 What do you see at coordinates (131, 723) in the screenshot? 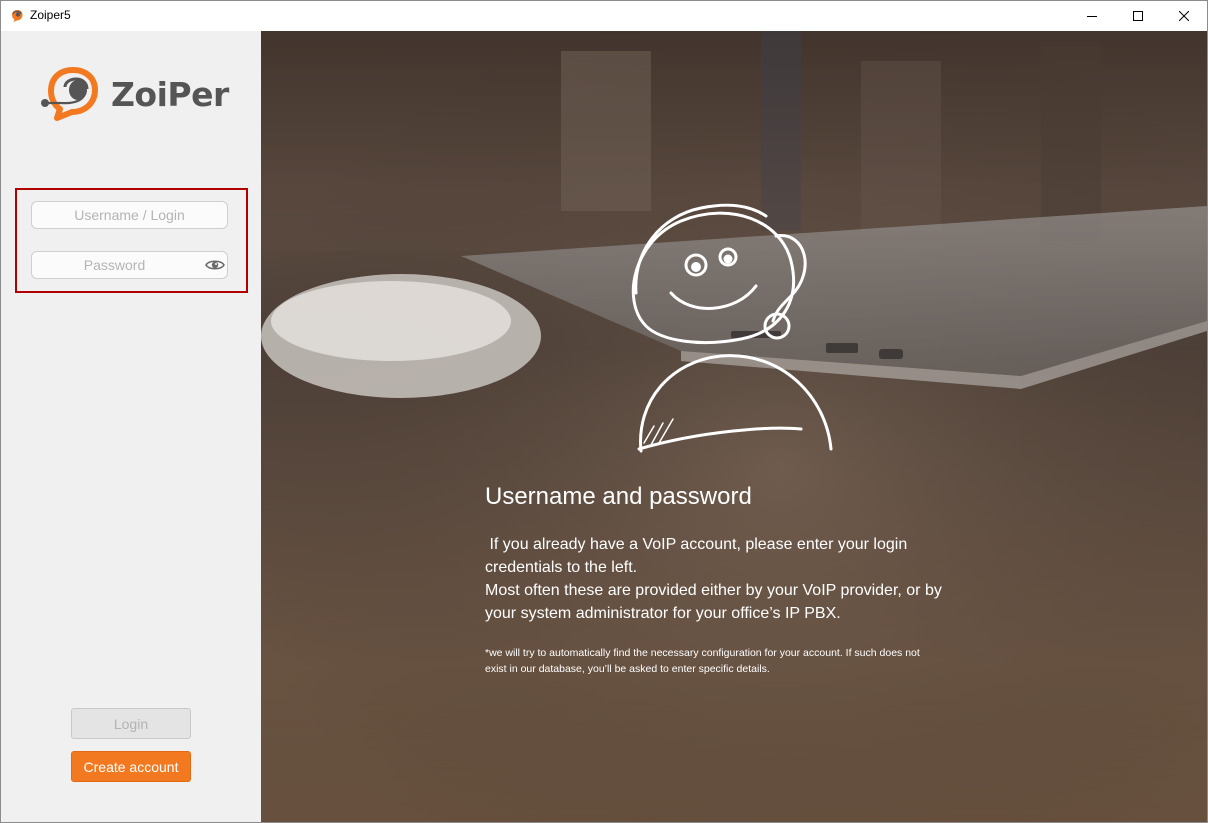
I see `login-button: Login` at bounding box center [131, 723].